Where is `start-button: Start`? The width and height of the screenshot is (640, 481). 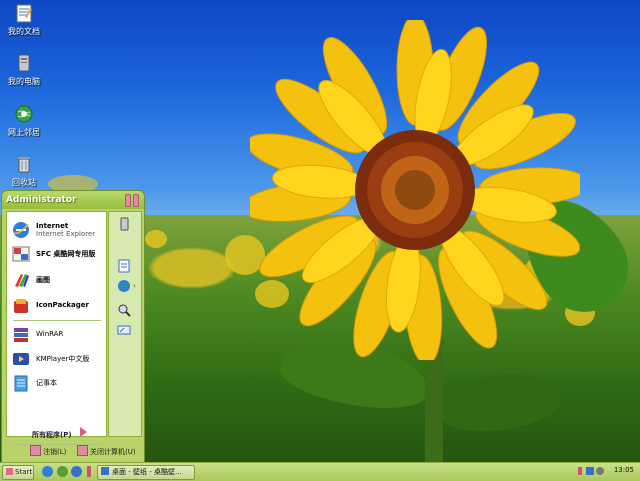
start-button: Start is located at coordinates (18, 472).